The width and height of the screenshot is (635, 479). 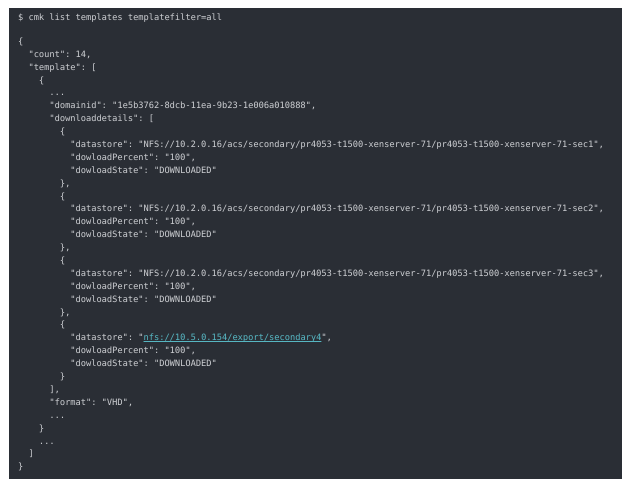 What do you see at coordinates (59, 55) in the screenshot?
I see `code-line: "count": 14,` at bounding box center [59, 55].